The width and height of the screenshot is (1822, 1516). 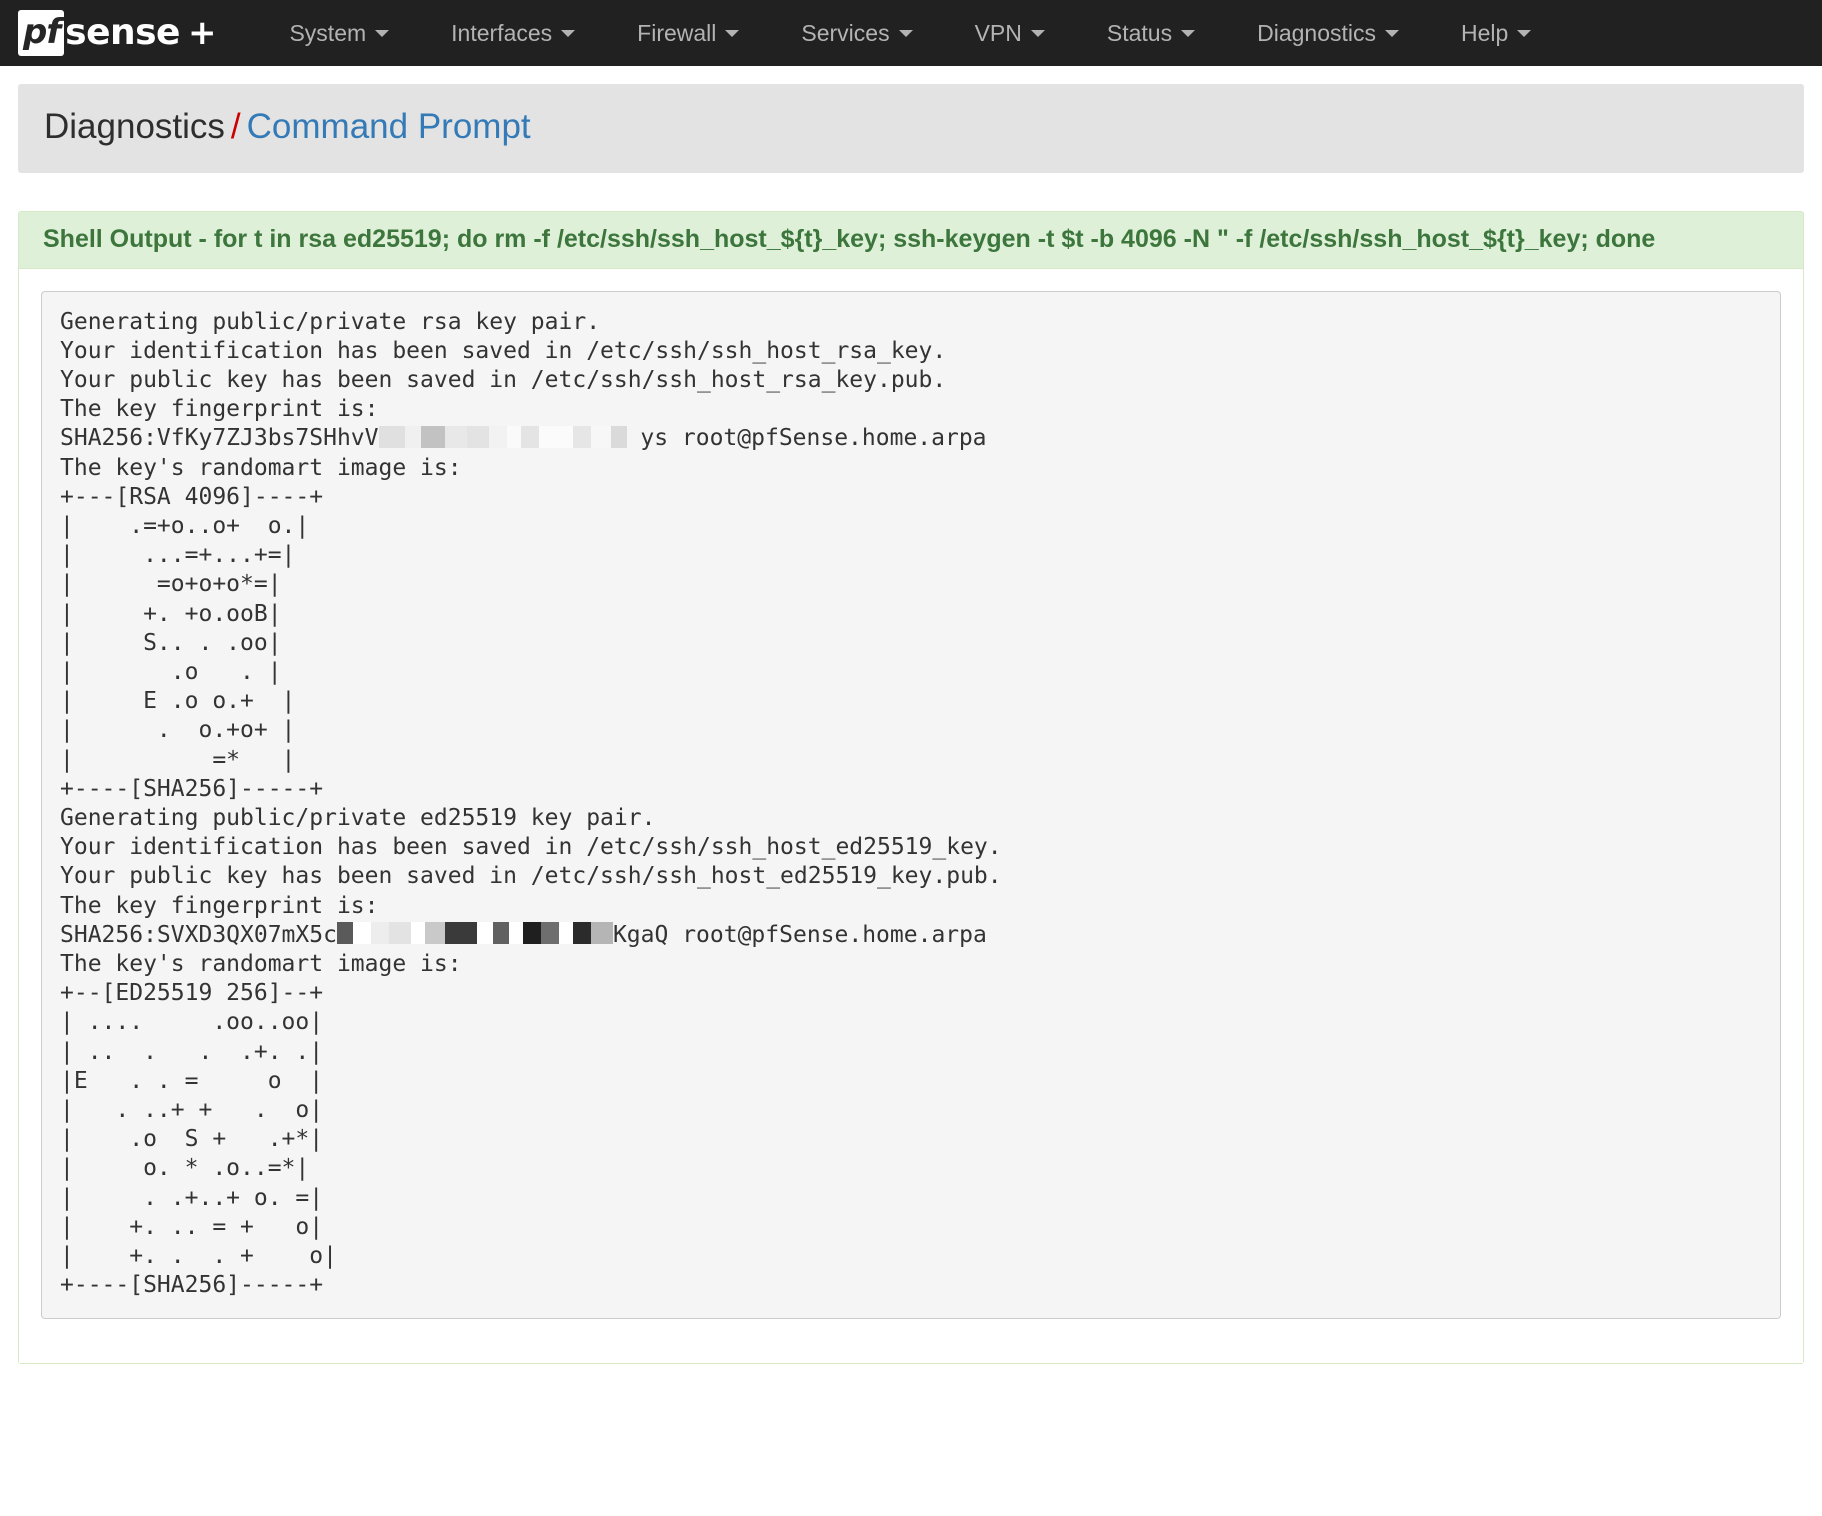 What do you see at coordinates (845, 33) in the screenshot?
I see `nav-item-label: Services` at bounding box center [845, 33].